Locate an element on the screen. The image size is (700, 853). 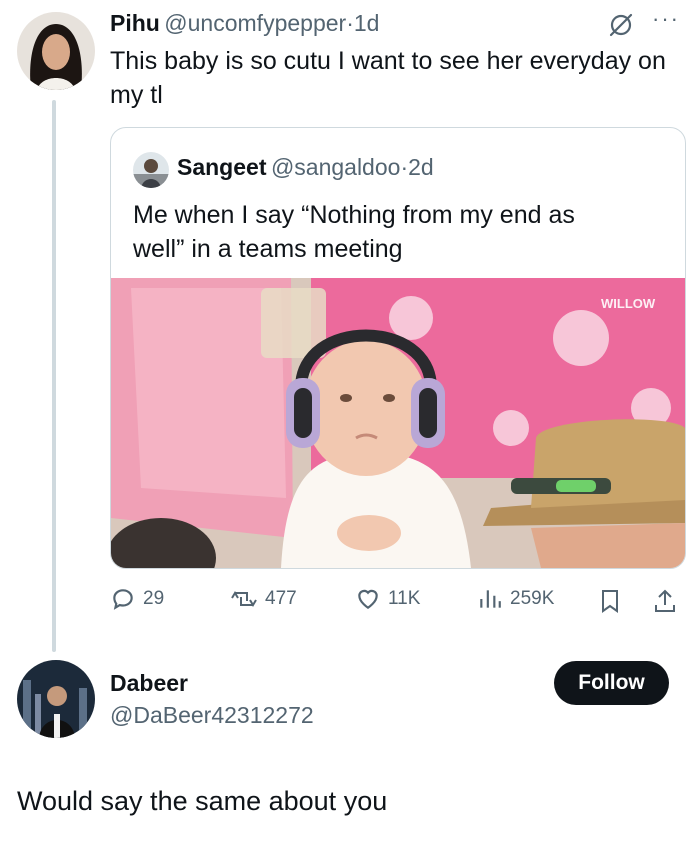
like-count: 11K is located at coordinates (404, 598).